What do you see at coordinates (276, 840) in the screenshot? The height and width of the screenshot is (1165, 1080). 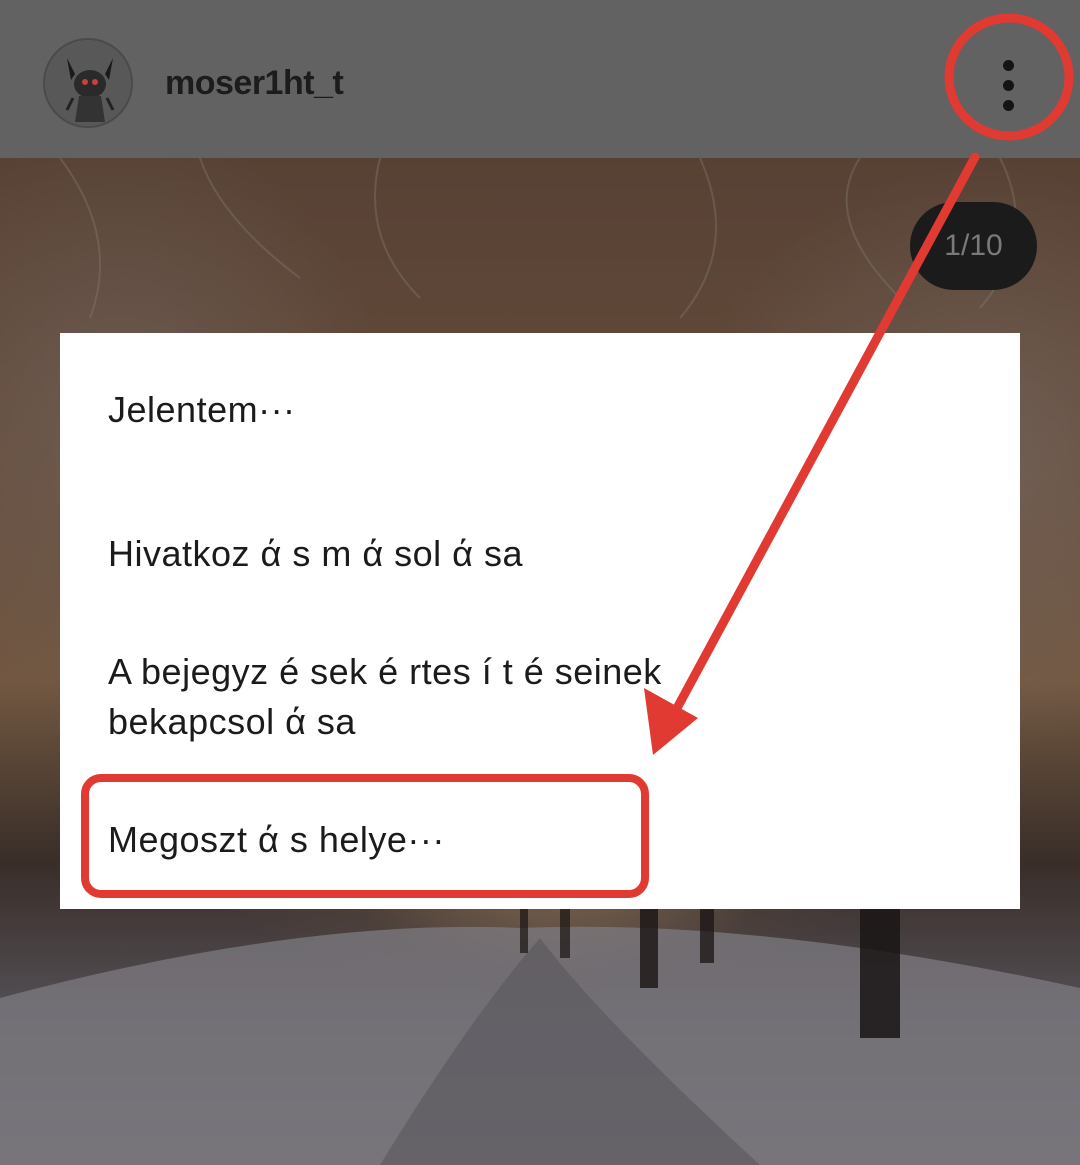 I see `menu-item-share-to: Megoszt ά s helye···` at bounding box center [276, 840].